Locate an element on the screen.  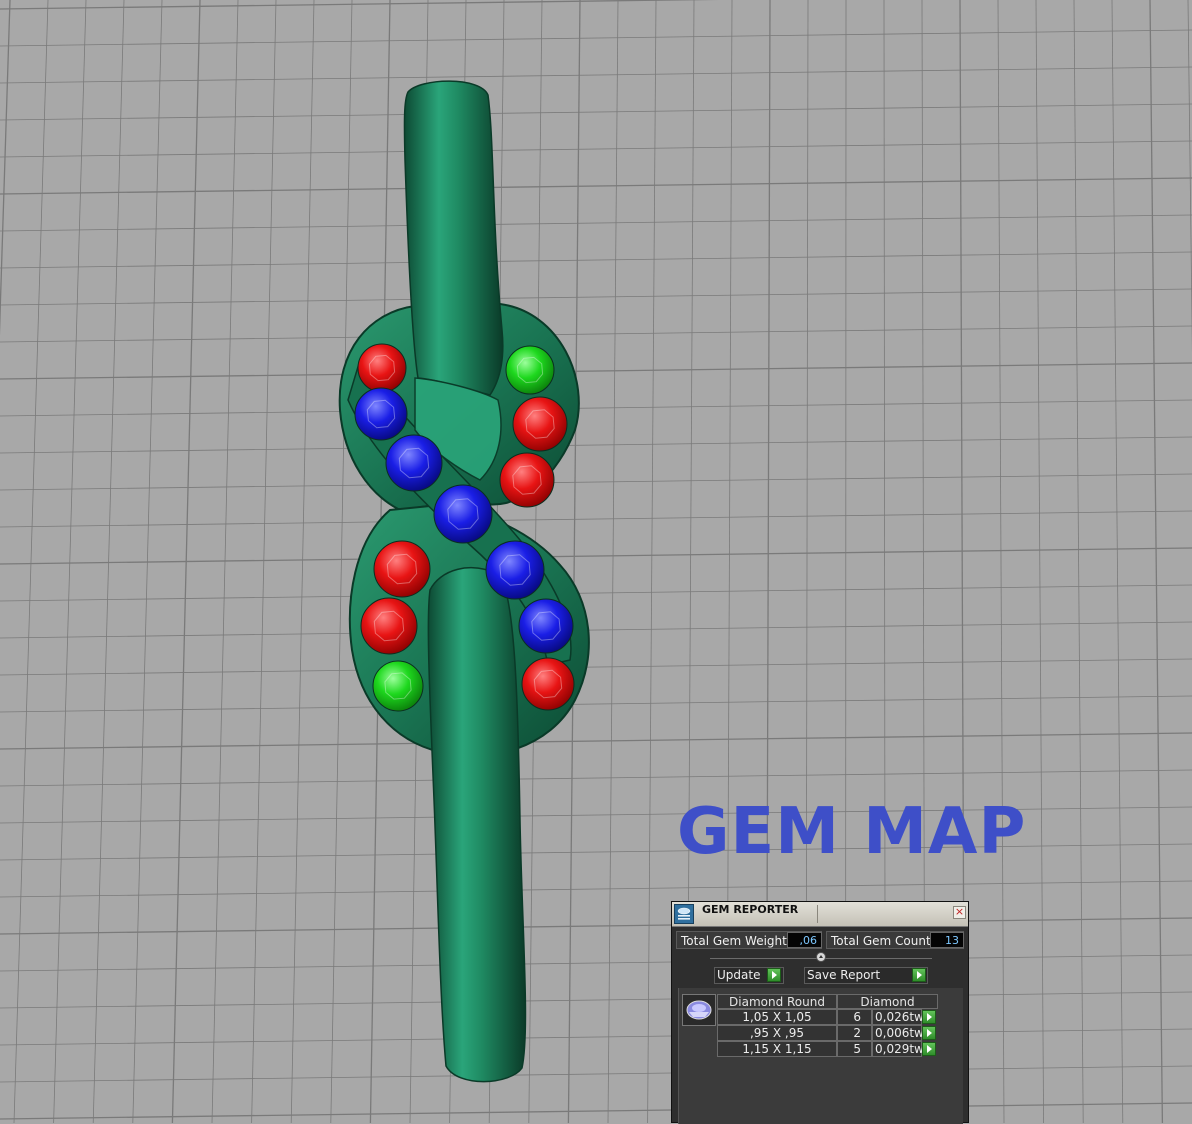
gem-map-title: GEM MAP is located at coordinates (851, 832).